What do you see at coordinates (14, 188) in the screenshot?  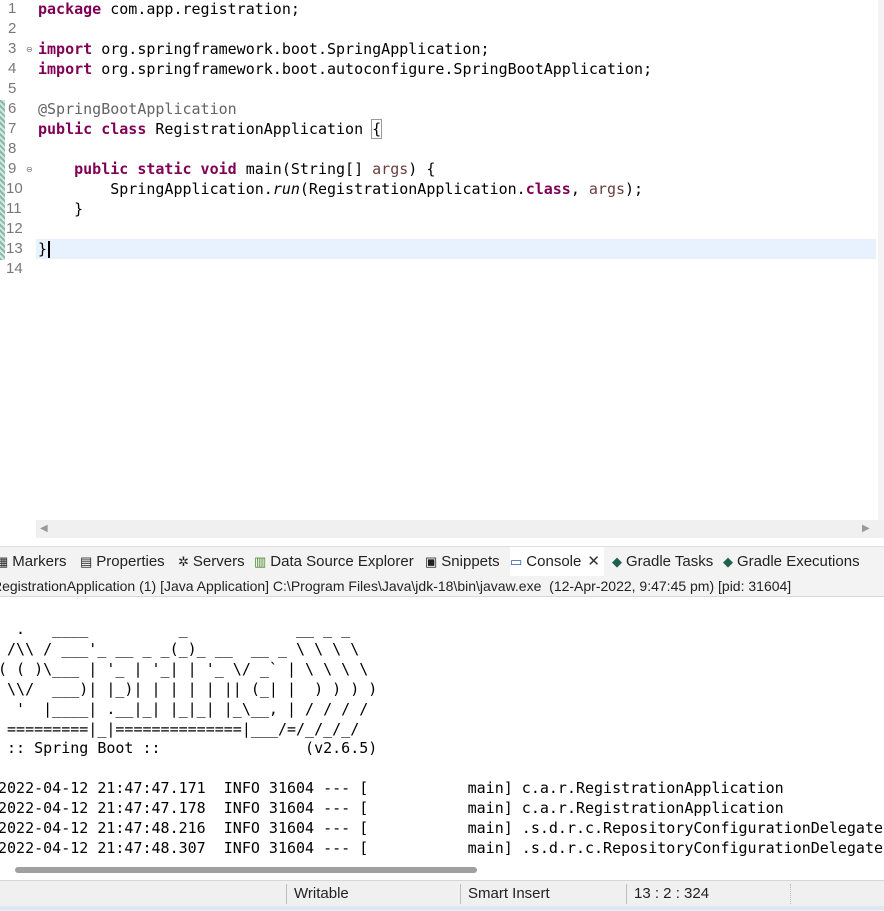 I see `line-number: 10` at bounding box center [14, 188].